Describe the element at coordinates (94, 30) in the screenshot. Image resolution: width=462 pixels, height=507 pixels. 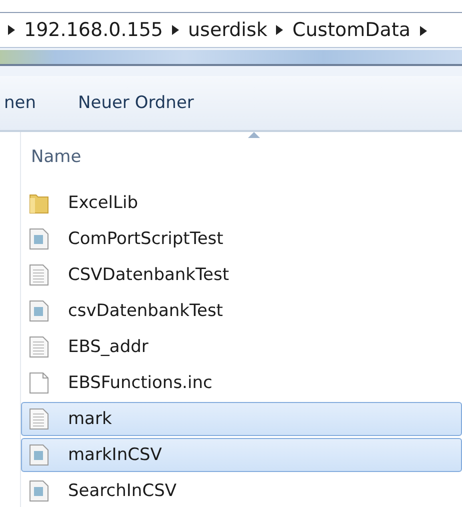
I see `breadcrumb: 192.168.0.155` at that location.